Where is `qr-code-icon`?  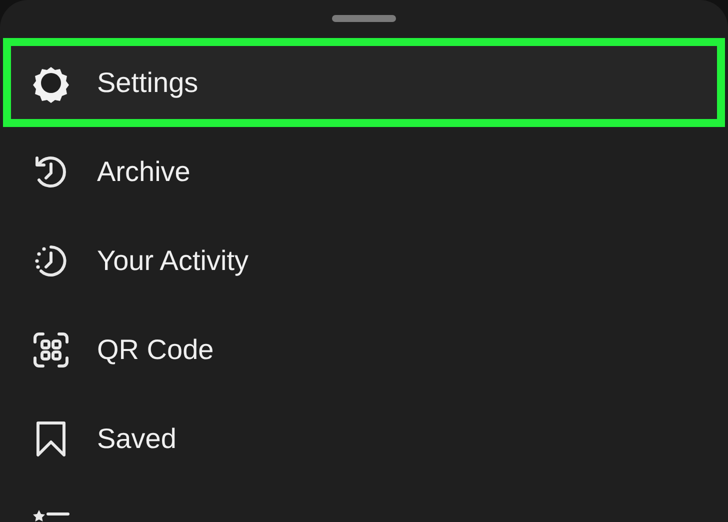 qr-code-icon is located at coordinates (51, 350).